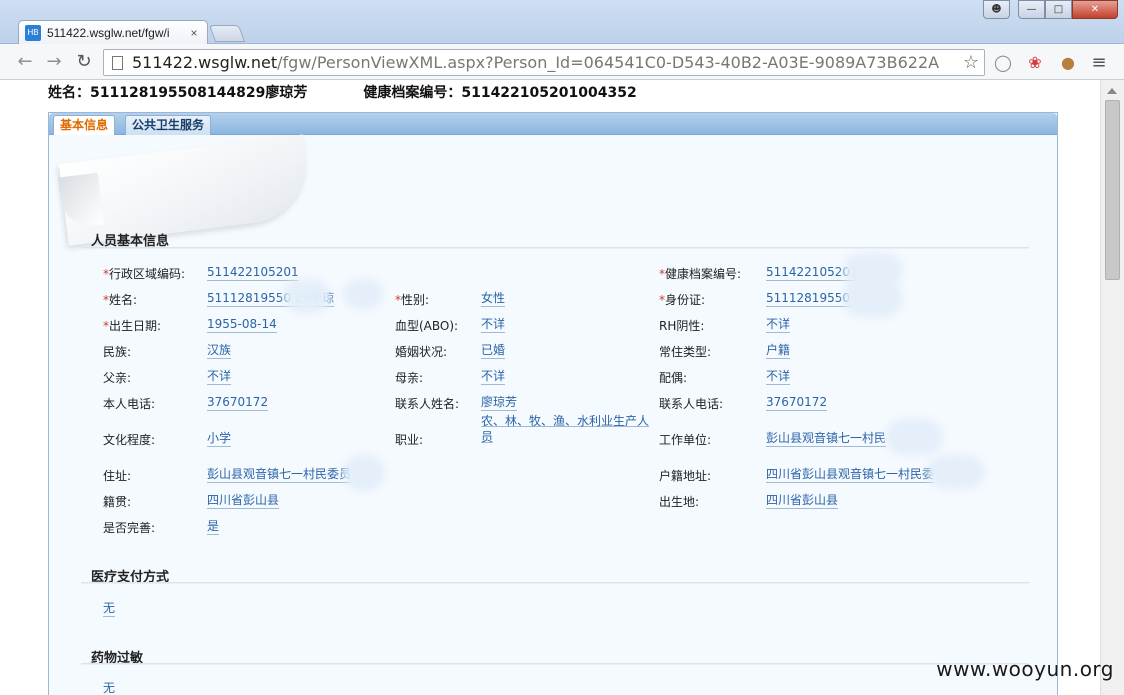 This screenshot has height=695, width=1124. I want to click on occupation-label: 职业:, so click(409, 440).